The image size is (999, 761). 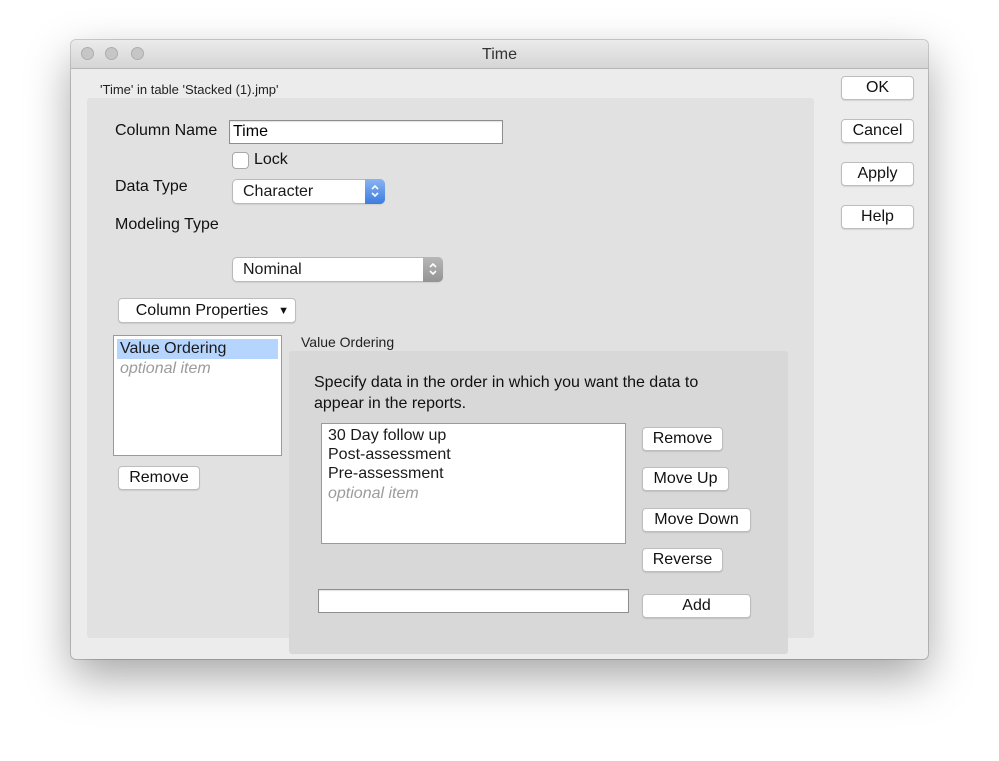 What do you see at coordinates (197, 395) in the screenshot?
I see `properties-list: Value Ordering optional item` at bounding box center [197, 395].